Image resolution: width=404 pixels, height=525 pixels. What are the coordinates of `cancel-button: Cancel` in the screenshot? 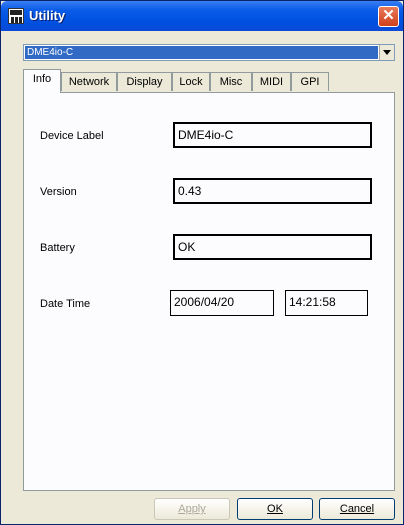 It's located at (357, 509).